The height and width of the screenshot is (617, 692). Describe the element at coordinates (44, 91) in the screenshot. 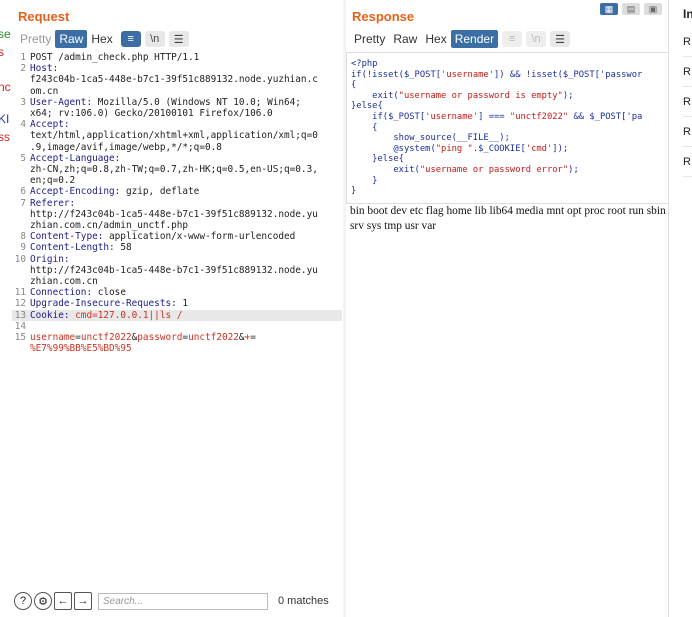

I see `line-text: om.cn` at that location.